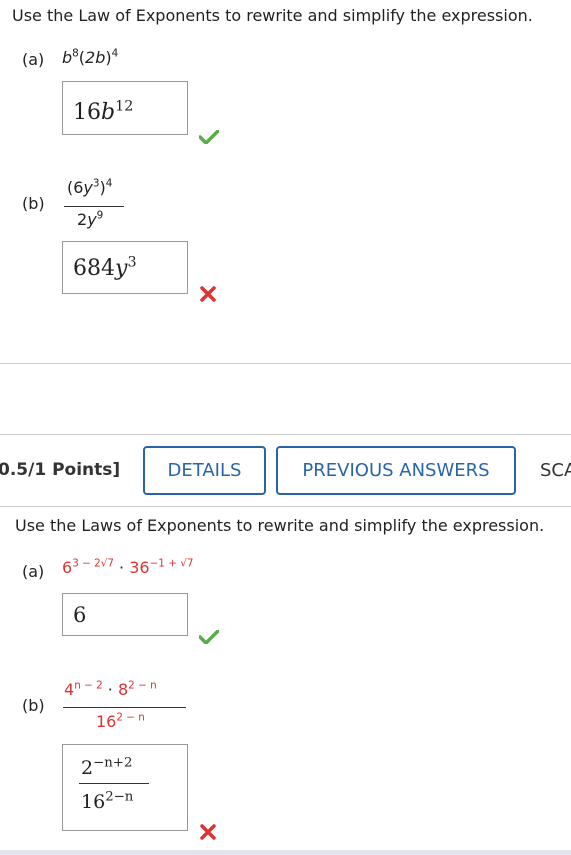 This screenshot has width=571, height=855. I want to click on part-b-fraction-bar, so click(94, 206).